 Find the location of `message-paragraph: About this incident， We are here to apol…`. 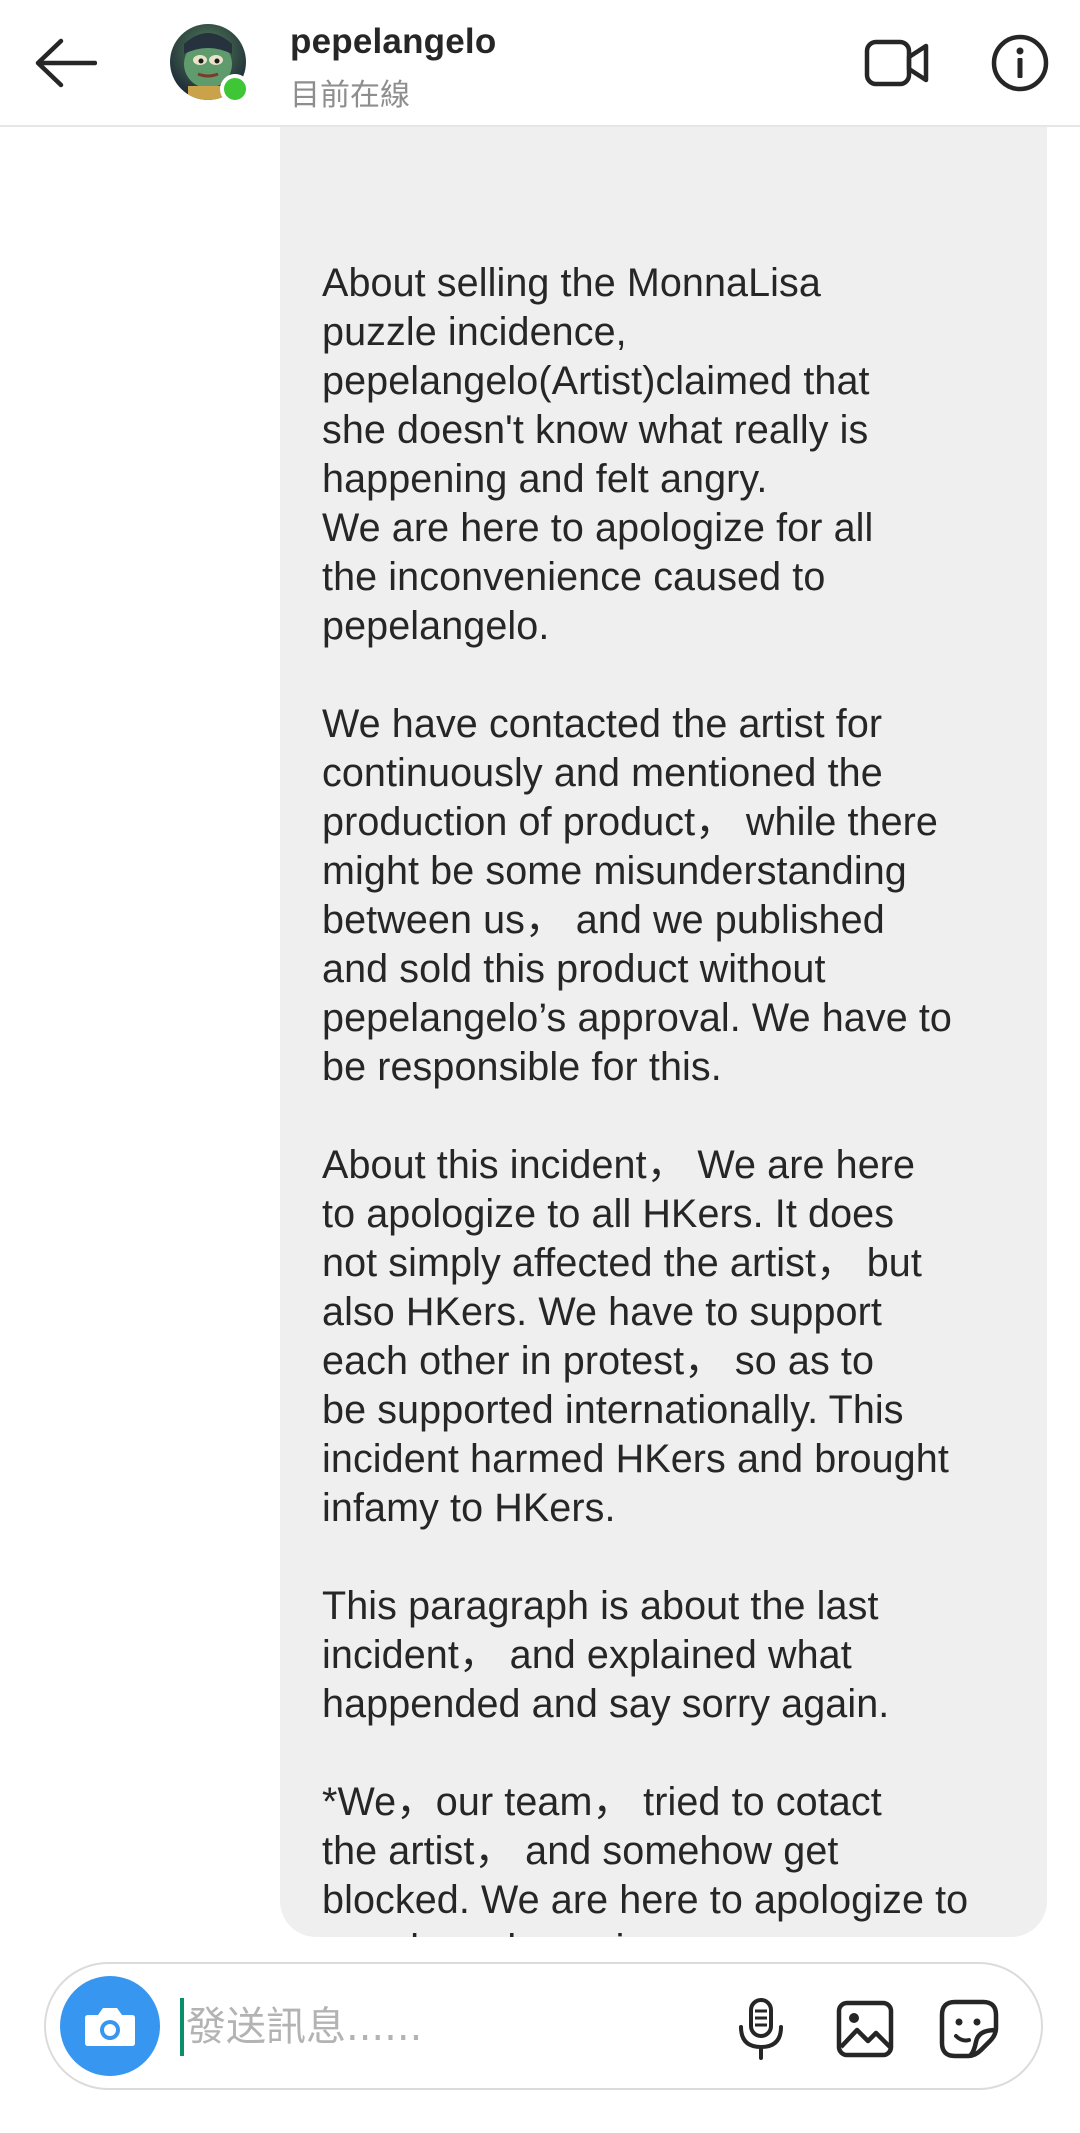

message-paragraph: About this incident， We are here to apol… is located at coordinates (635, 1336).